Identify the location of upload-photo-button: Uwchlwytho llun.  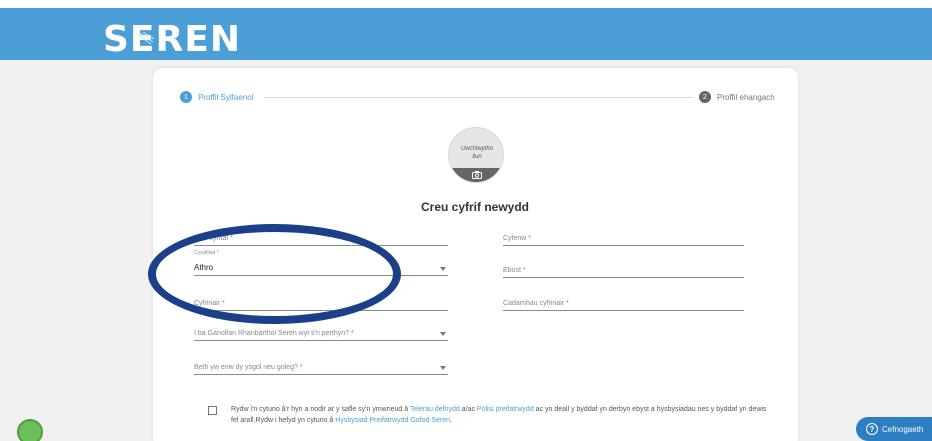
(476, 155).